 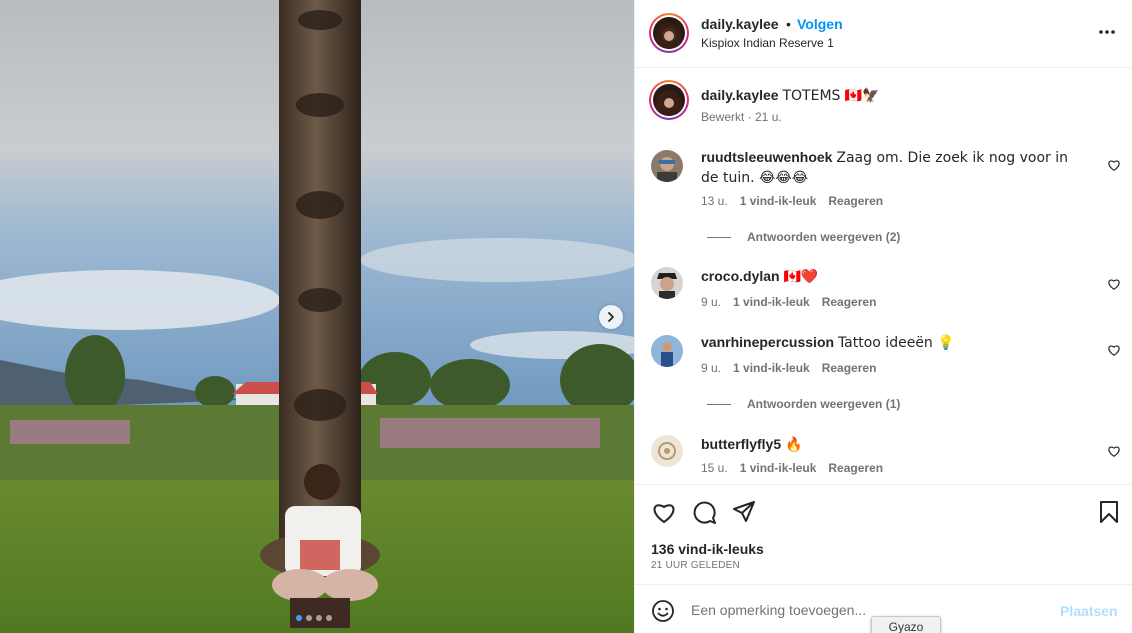 I want to click on carousel-indicator, so click(x=314, y=618).